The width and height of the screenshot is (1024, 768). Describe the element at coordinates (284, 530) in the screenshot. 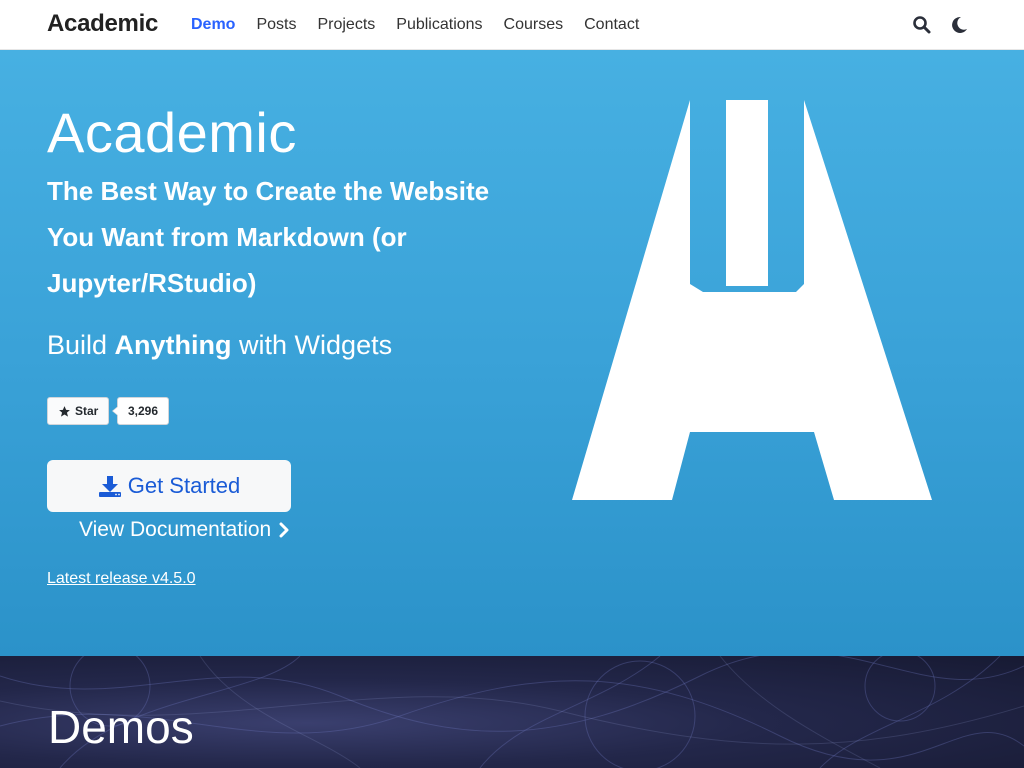

I see `chevron-right-icon` at that location.